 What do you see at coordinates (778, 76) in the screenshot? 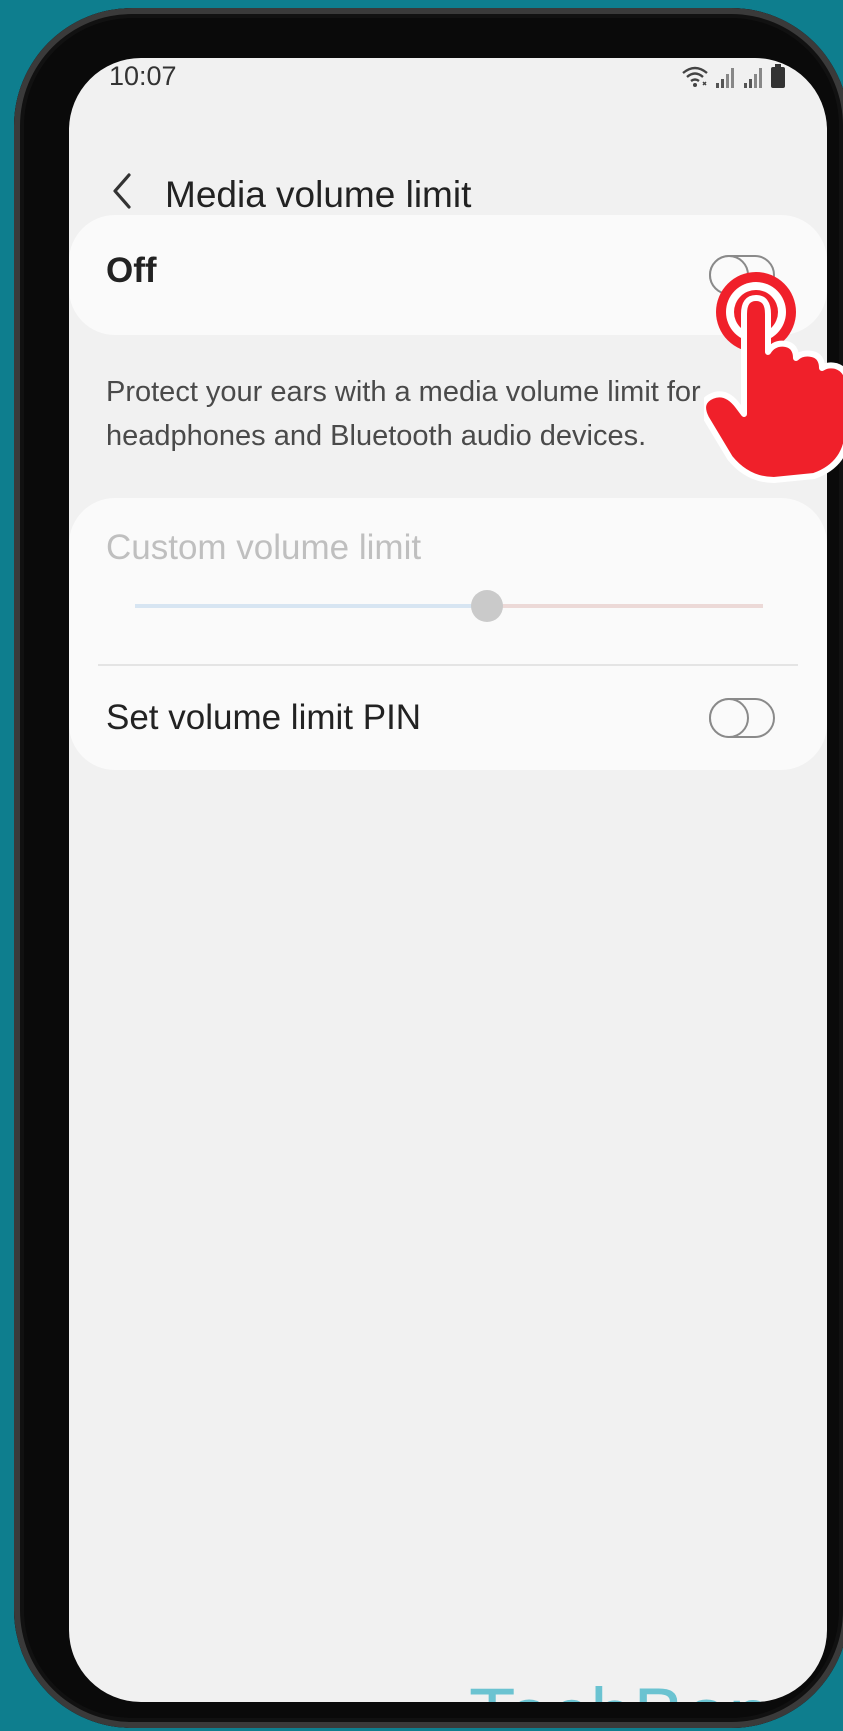
I see `battery-icon` at bounding box center [778, 76].